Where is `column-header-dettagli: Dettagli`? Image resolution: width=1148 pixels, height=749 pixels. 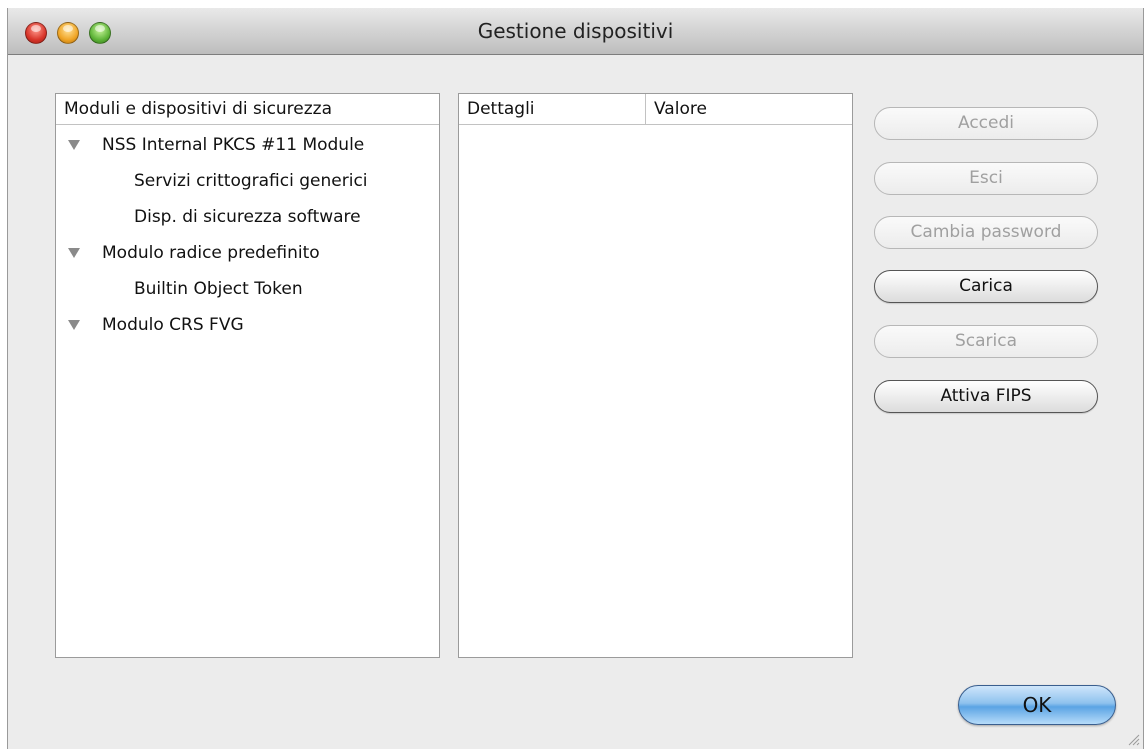 column-header-dettagli: Dettagli is located at coordinates (552, 109).